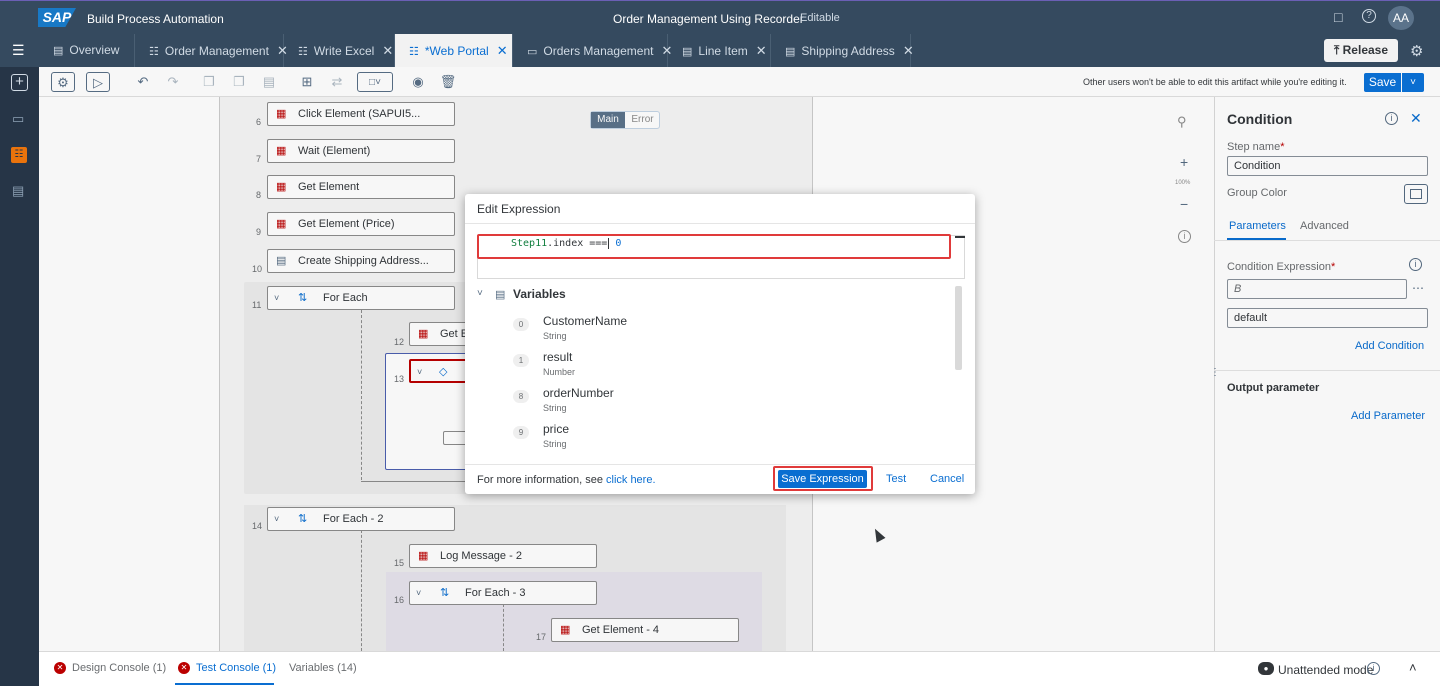 Image resolution: width=1440 pixels, height=686 pixels. Describe the element at coordinates (1416, 51) in the screenshot. I see `settings-icon: ⚙` at that location.